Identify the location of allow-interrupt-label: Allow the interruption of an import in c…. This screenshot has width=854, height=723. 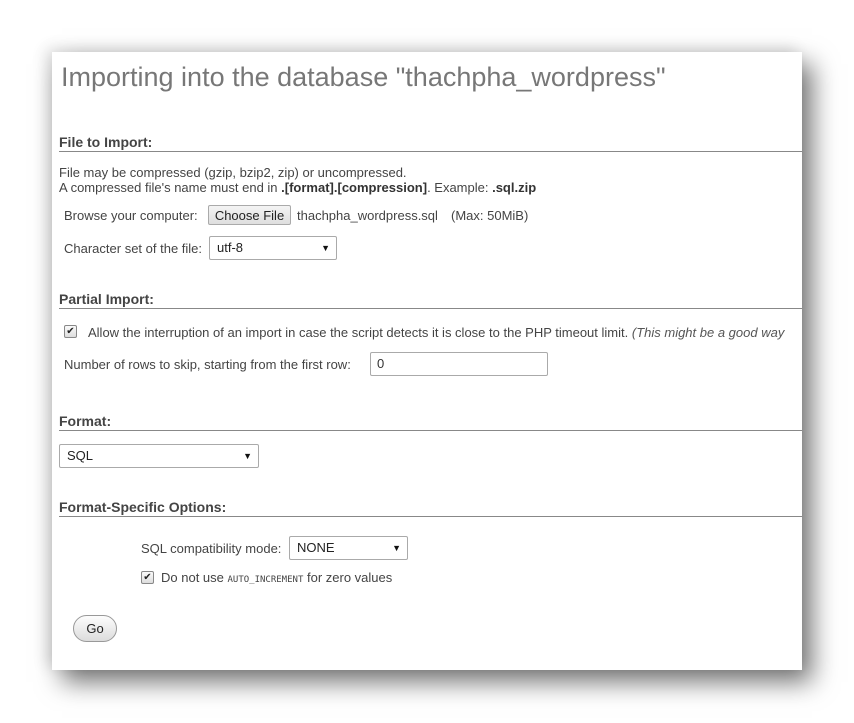
(436, 332).